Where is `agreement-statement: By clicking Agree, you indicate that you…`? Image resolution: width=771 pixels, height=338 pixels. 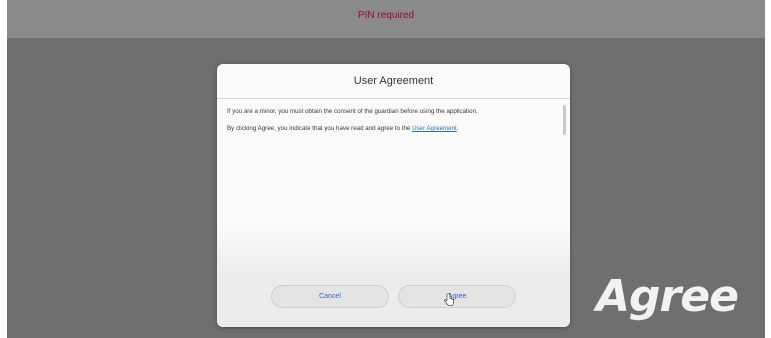 agreement-statement: By clicking Agree, you indicate that you… is located at coordinates (384, 129).